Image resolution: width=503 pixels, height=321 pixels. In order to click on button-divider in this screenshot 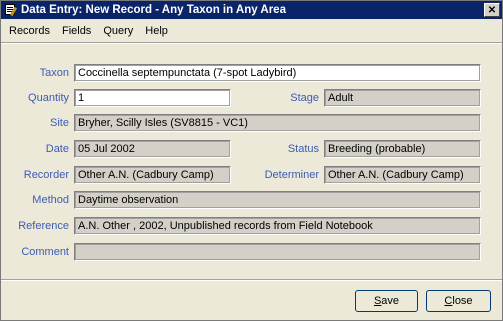, I will do `click(251, 280)`.